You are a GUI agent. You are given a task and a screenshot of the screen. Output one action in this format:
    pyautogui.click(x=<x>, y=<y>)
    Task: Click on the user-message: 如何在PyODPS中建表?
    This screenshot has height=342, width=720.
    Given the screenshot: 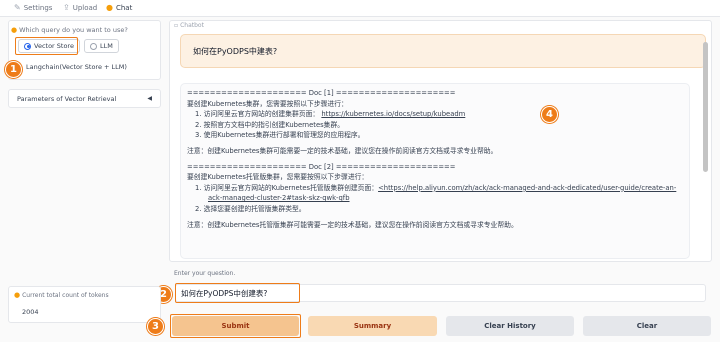 What is the action you would take?
    pyautogui.click(x=443, y=51)
    